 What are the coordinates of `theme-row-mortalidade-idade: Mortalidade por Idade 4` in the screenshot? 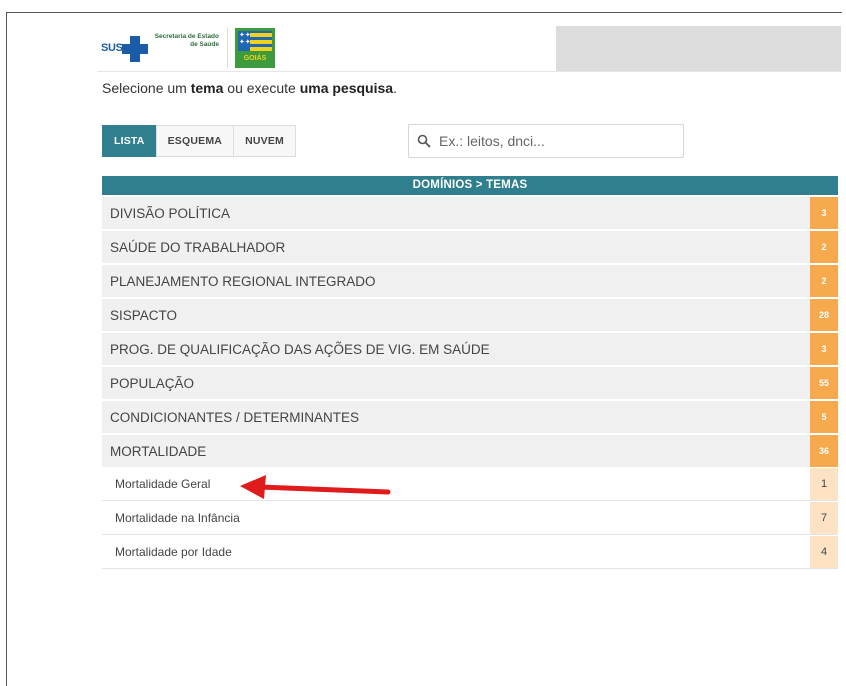 It's located at (470, 552).